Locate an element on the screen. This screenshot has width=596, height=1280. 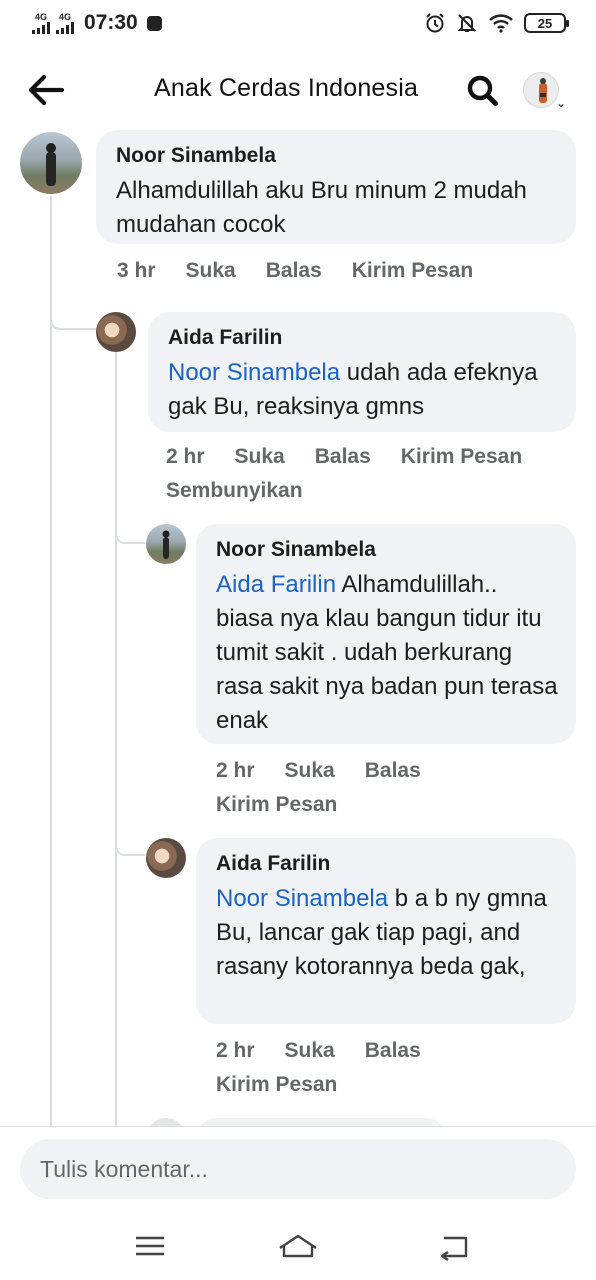
back-button is located at coordinates (46, 90).